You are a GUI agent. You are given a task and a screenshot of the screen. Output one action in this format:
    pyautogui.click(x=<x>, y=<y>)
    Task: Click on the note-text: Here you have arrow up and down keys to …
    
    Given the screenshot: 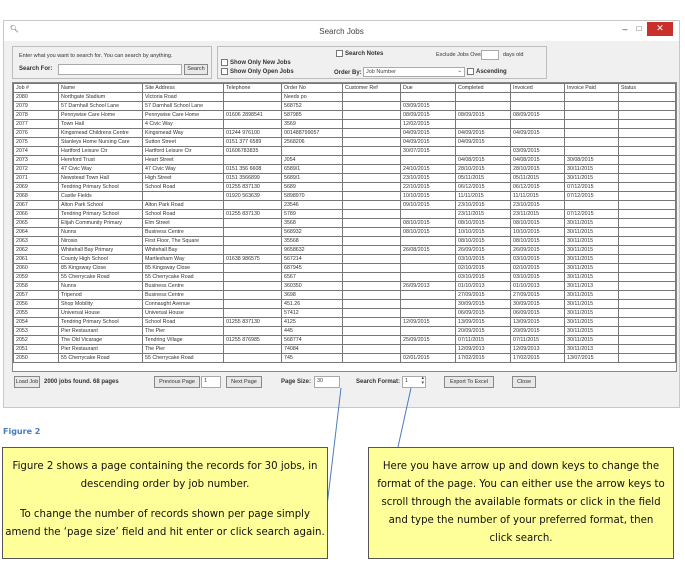 What is the action you would take?
    pyautogui.click(x=521, y=502)
    